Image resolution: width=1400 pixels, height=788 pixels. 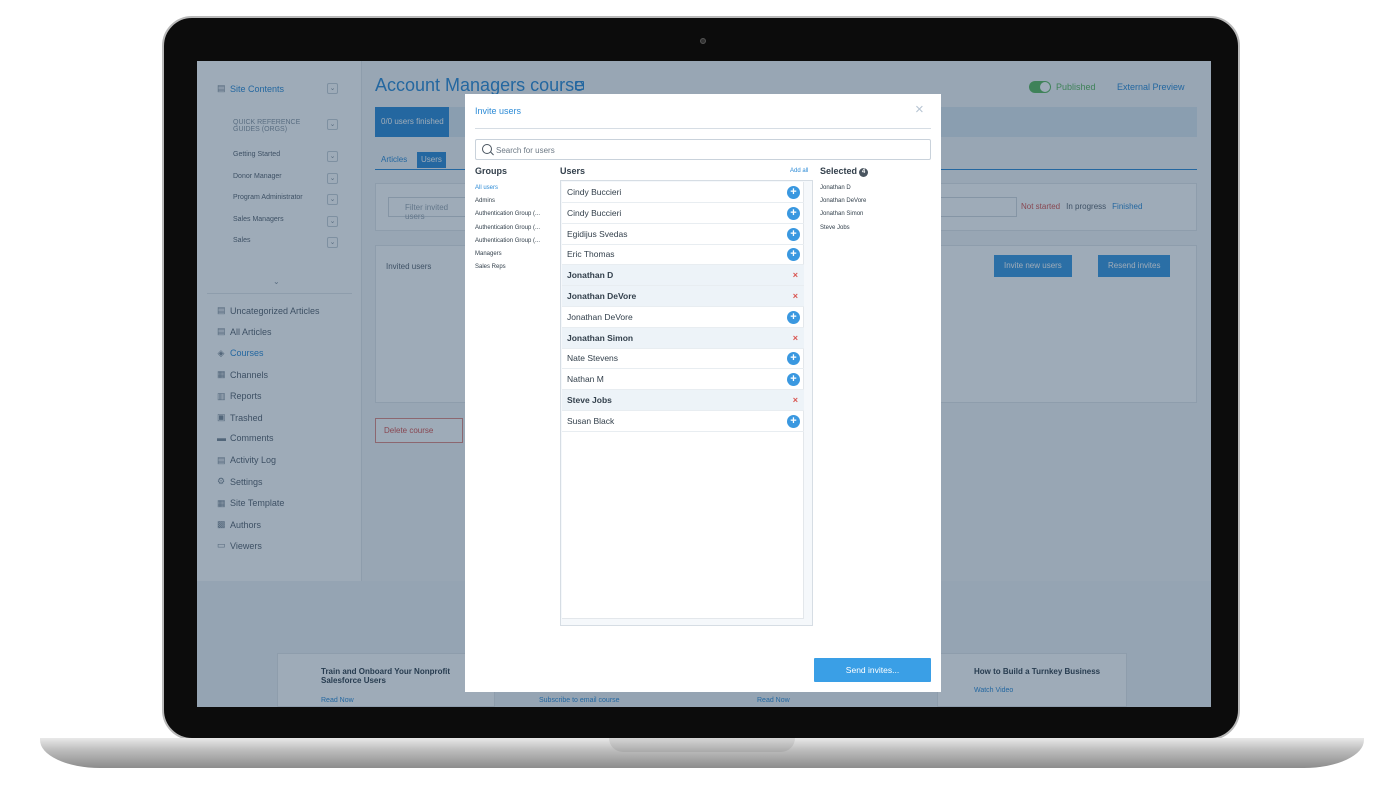 I want to click on user-row: Steve Jobs ×, so click(x=683, y=400).